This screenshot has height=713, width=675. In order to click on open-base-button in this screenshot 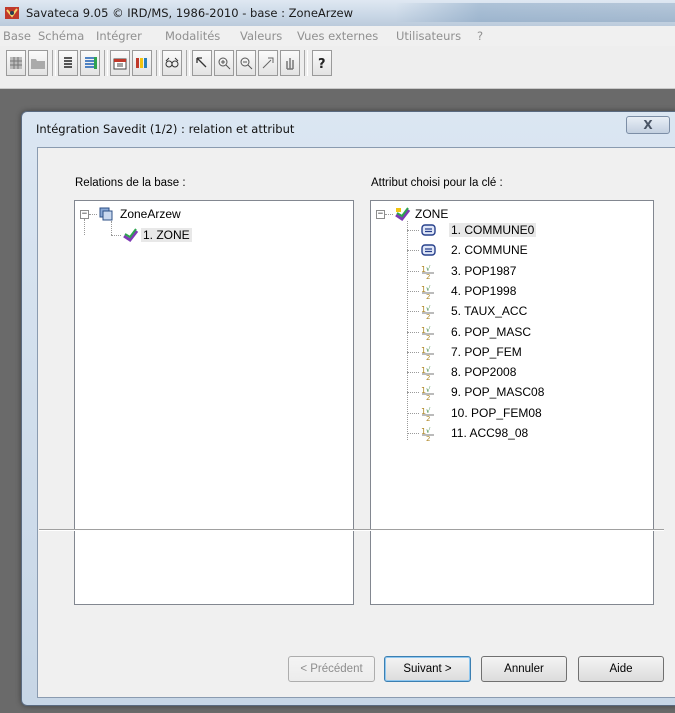, I will do `click(38, 63)`.